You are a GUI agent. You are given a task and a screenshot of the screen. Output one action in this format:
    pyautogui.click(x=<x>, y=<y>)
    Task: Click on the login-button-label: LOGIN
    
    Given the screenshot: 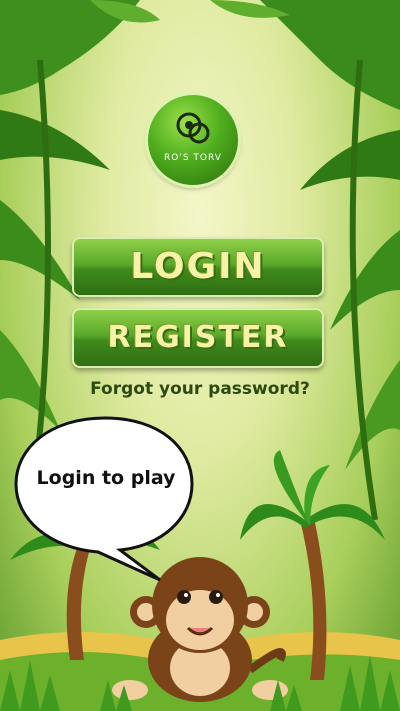 What is the action you would take?
    pyautogui.click(x=198, y=266)
    